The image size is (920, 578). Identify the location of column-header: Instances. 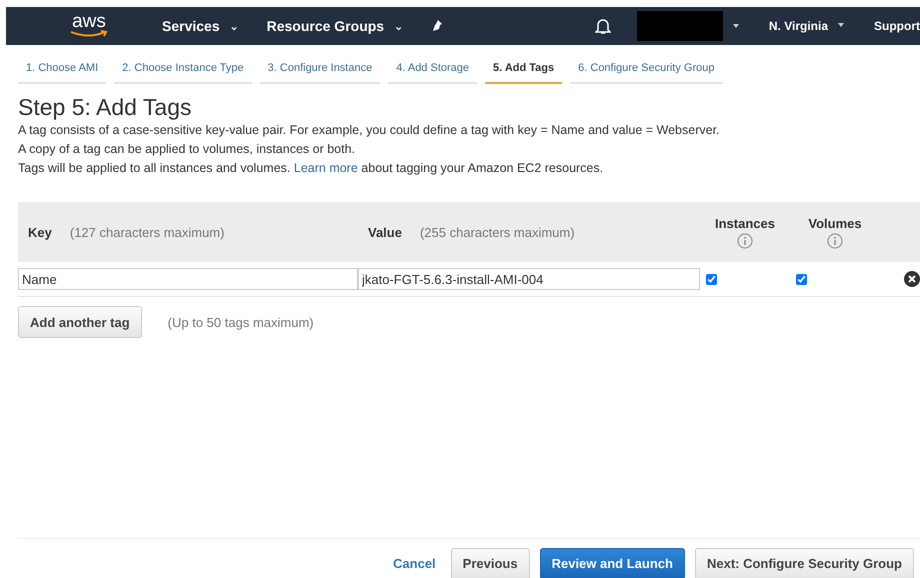
(745, 223).